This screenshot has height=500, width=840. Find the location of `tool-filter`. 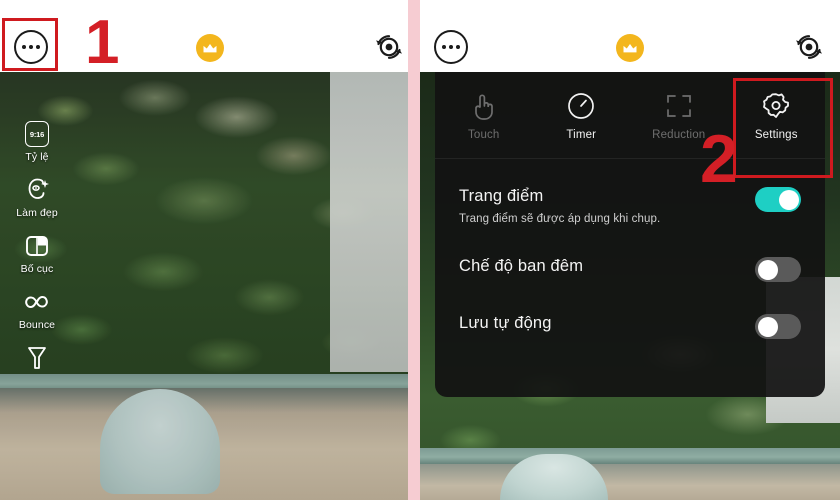

tool-filter is located at coordinates (37, 359).